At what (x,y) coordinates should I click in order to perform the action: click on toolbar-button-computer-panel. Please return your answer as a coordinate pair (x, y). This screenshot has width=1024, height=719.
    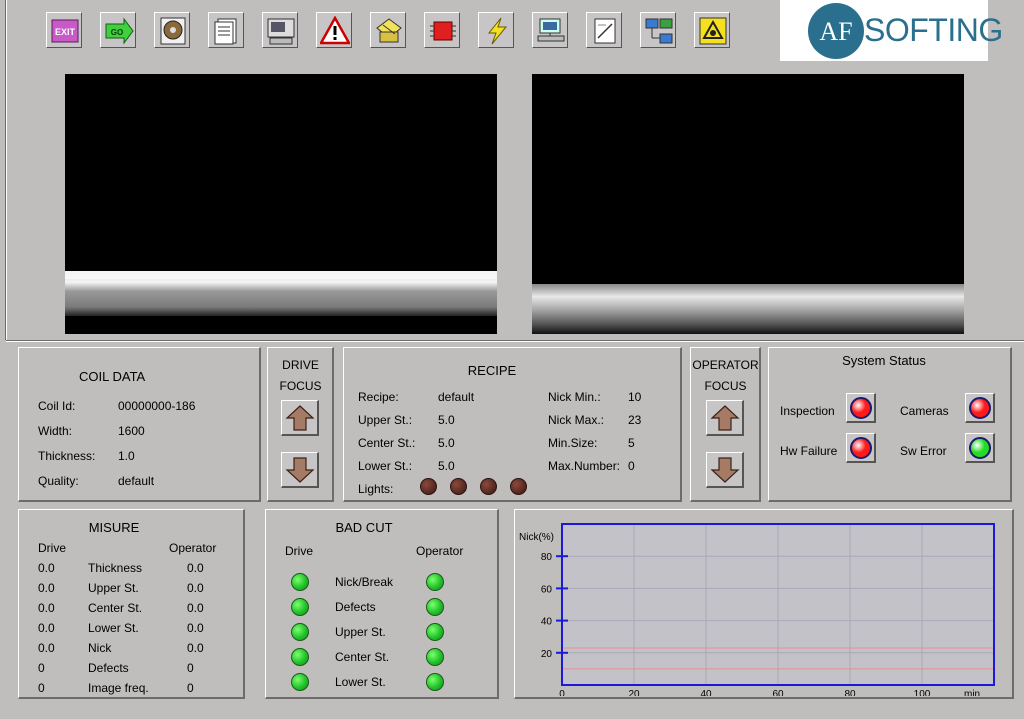
    Looking at the image, I should click on (280, 30).